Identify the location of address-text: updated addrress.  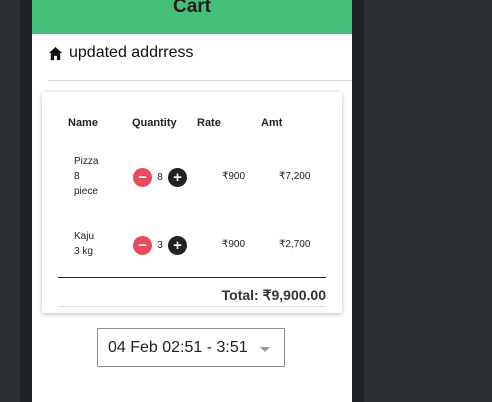
(131, 52).